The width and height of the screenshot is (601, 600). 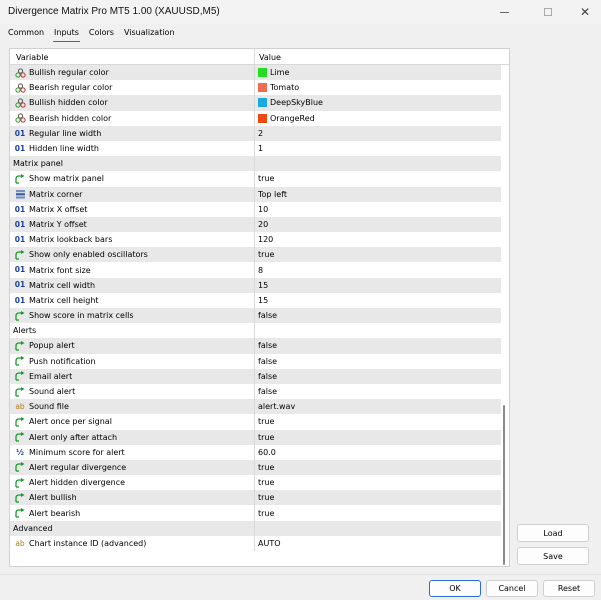 I want to click on value-cell: 10, so click(x=378, y=209).